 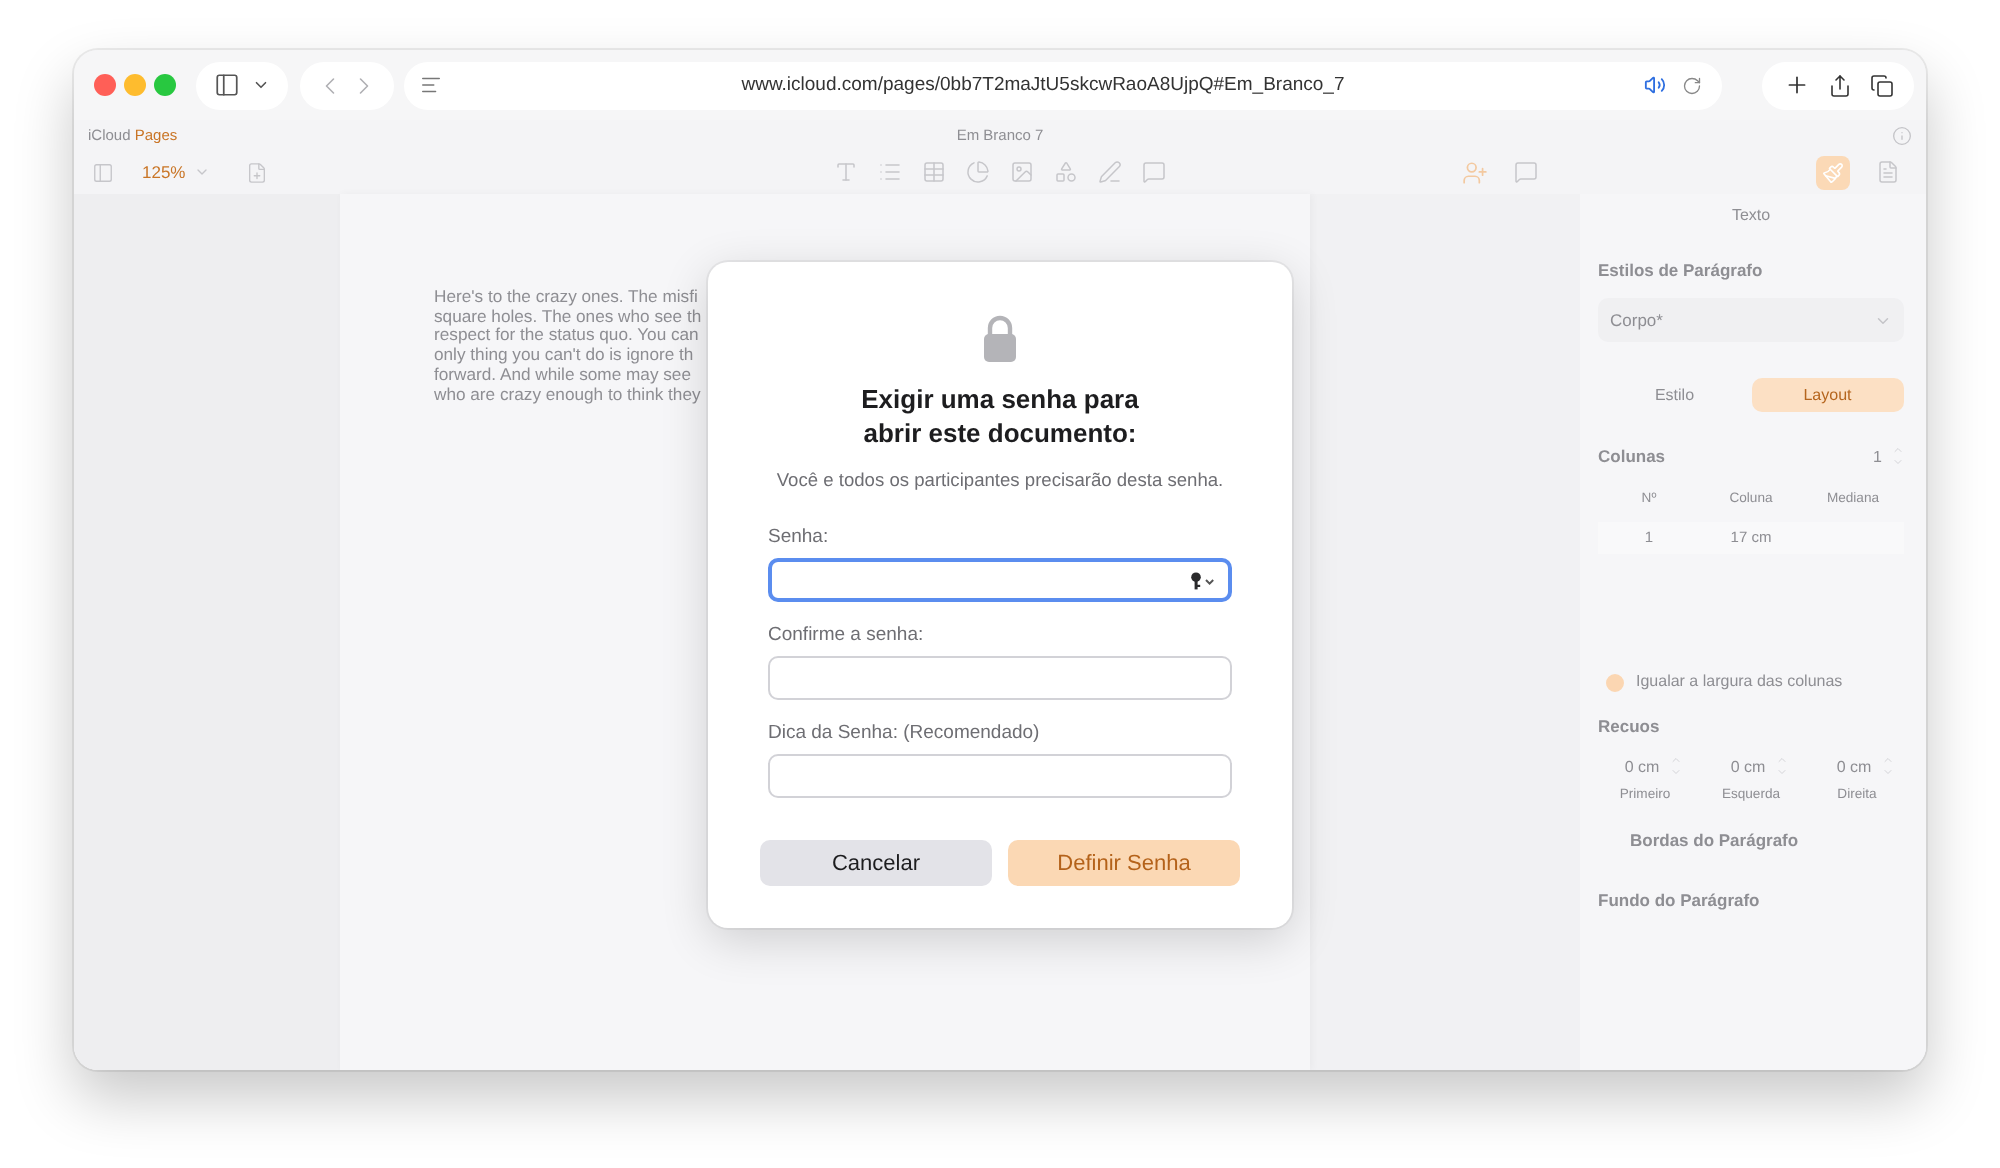 What do you see at coordinates (568, 317) in the screenshot?
I see `document-text-line: square holes. The ones who see th` at bounding box center [568, 317].